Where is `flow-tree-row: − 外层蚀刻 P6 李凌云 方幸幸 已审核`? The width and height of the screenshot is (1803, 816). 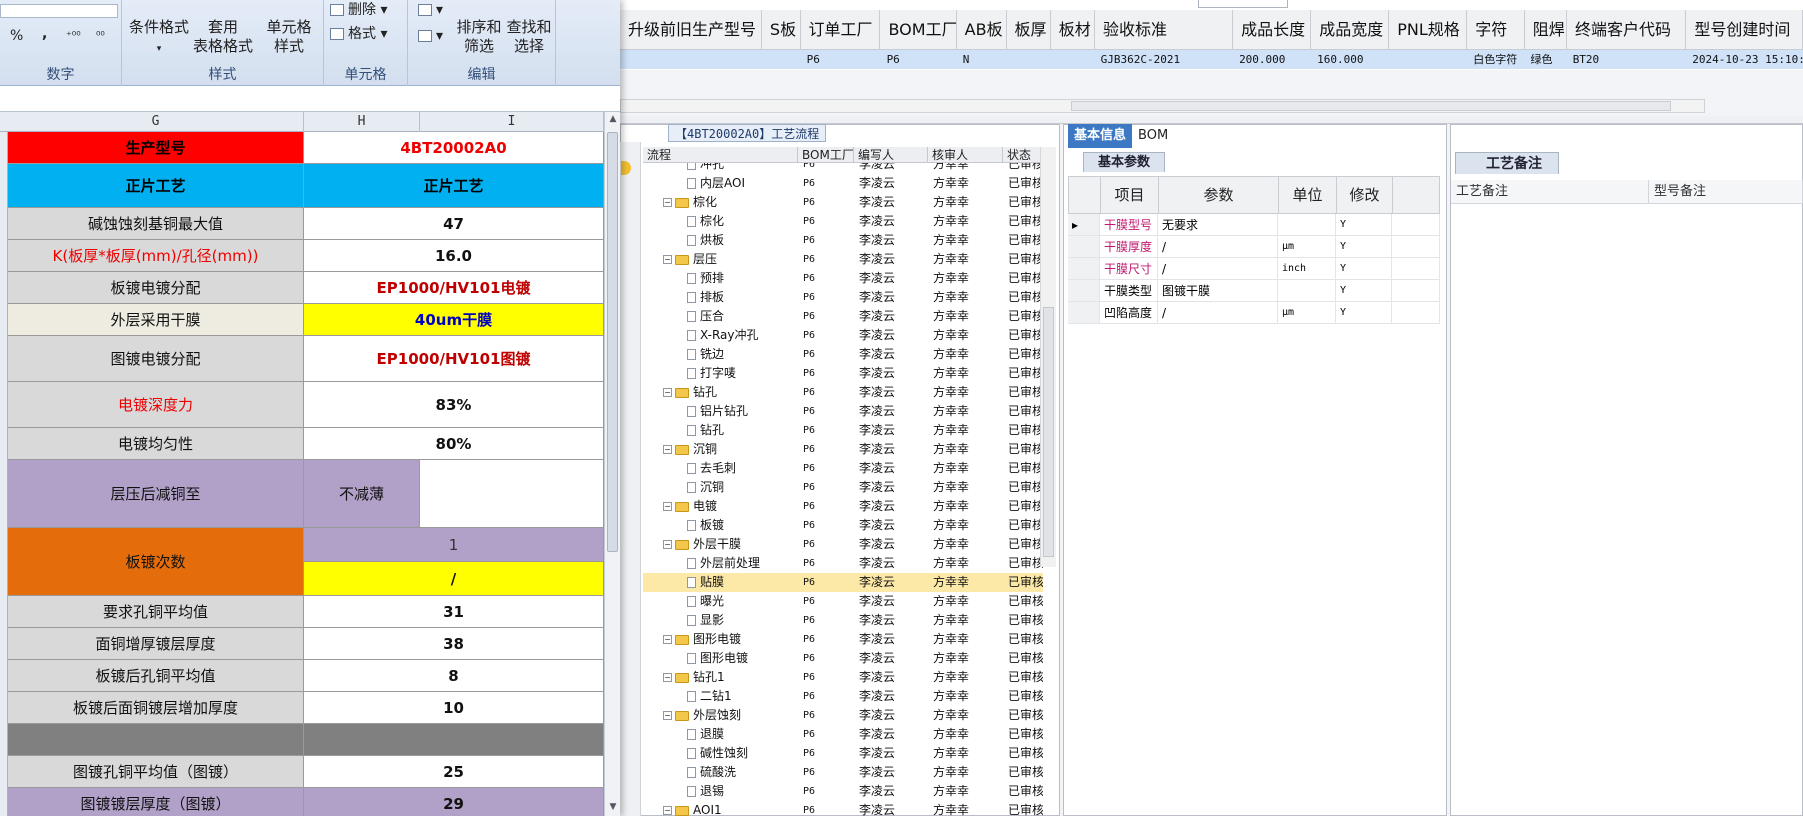
flow-tree-row: − 外层蚀刻 P6 李凌云 方幸幸 已审核 is located at coordinates (843, 715).